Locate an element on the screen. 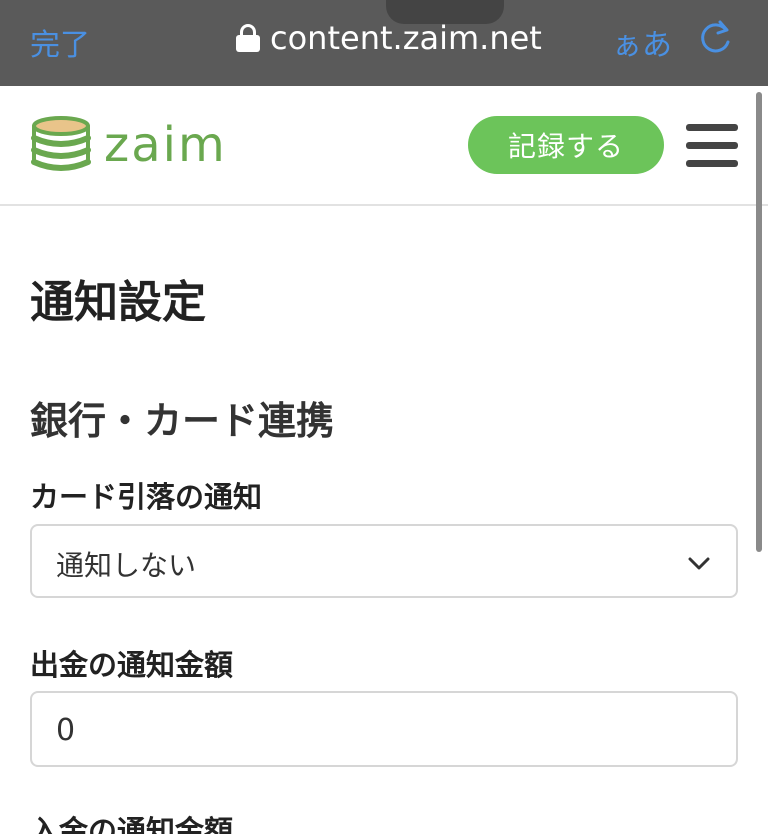 The width and height of the screenshot is (768, 834). address-bar: content.zaim.net is located at coordinates (389, 38).